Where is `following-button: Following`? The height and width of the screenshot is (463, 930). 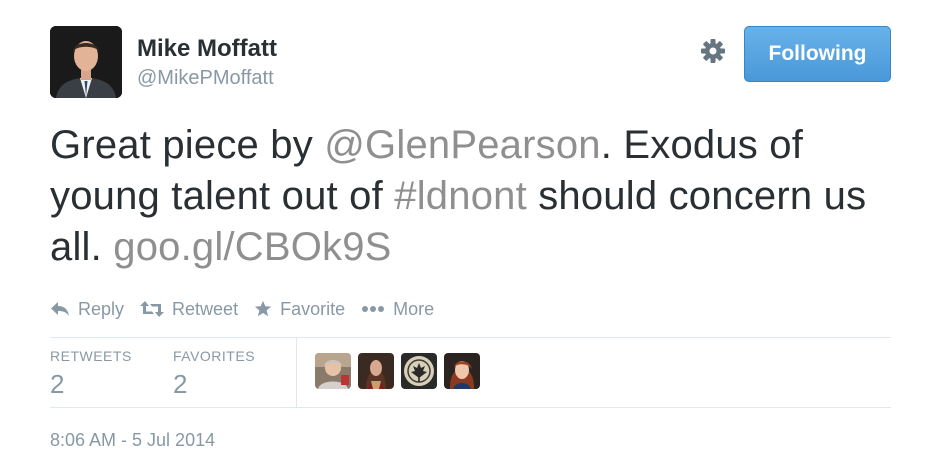
following-button: Following is located at coordinates (817, 54).